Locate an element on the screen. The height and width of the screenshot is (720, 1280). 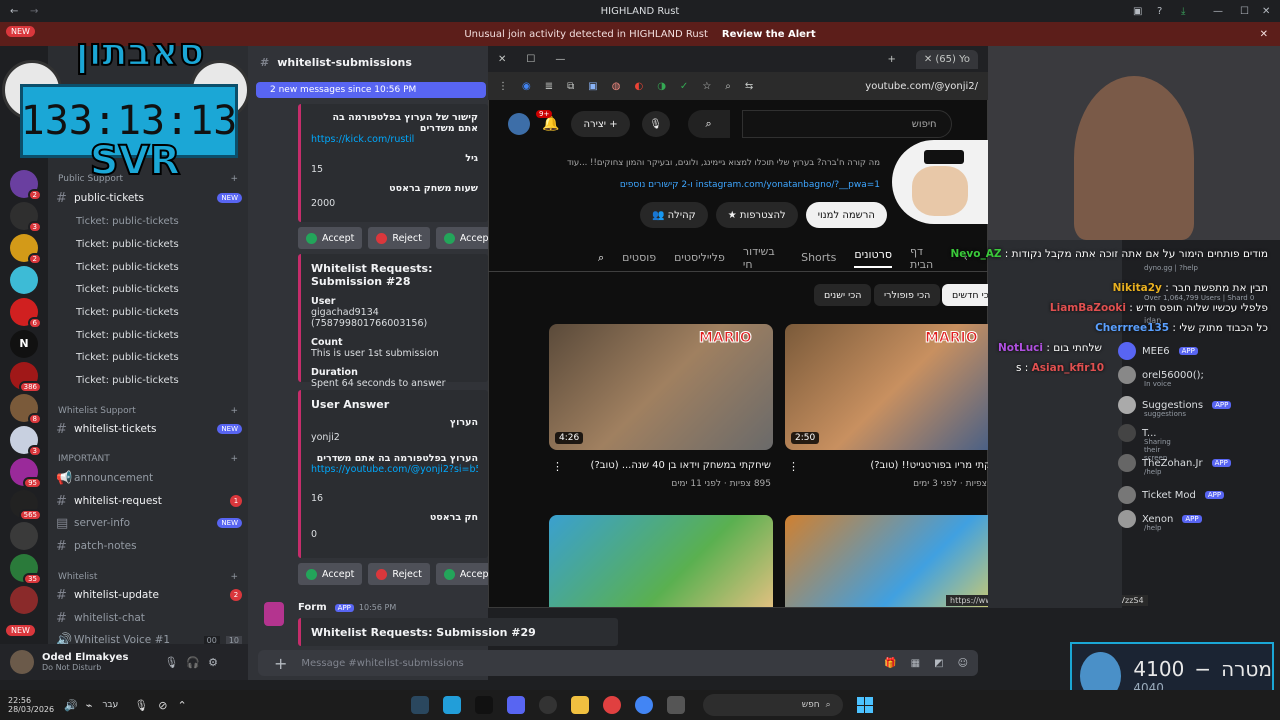
download-icon: ⤓ is located at coordinates (1183, 11).